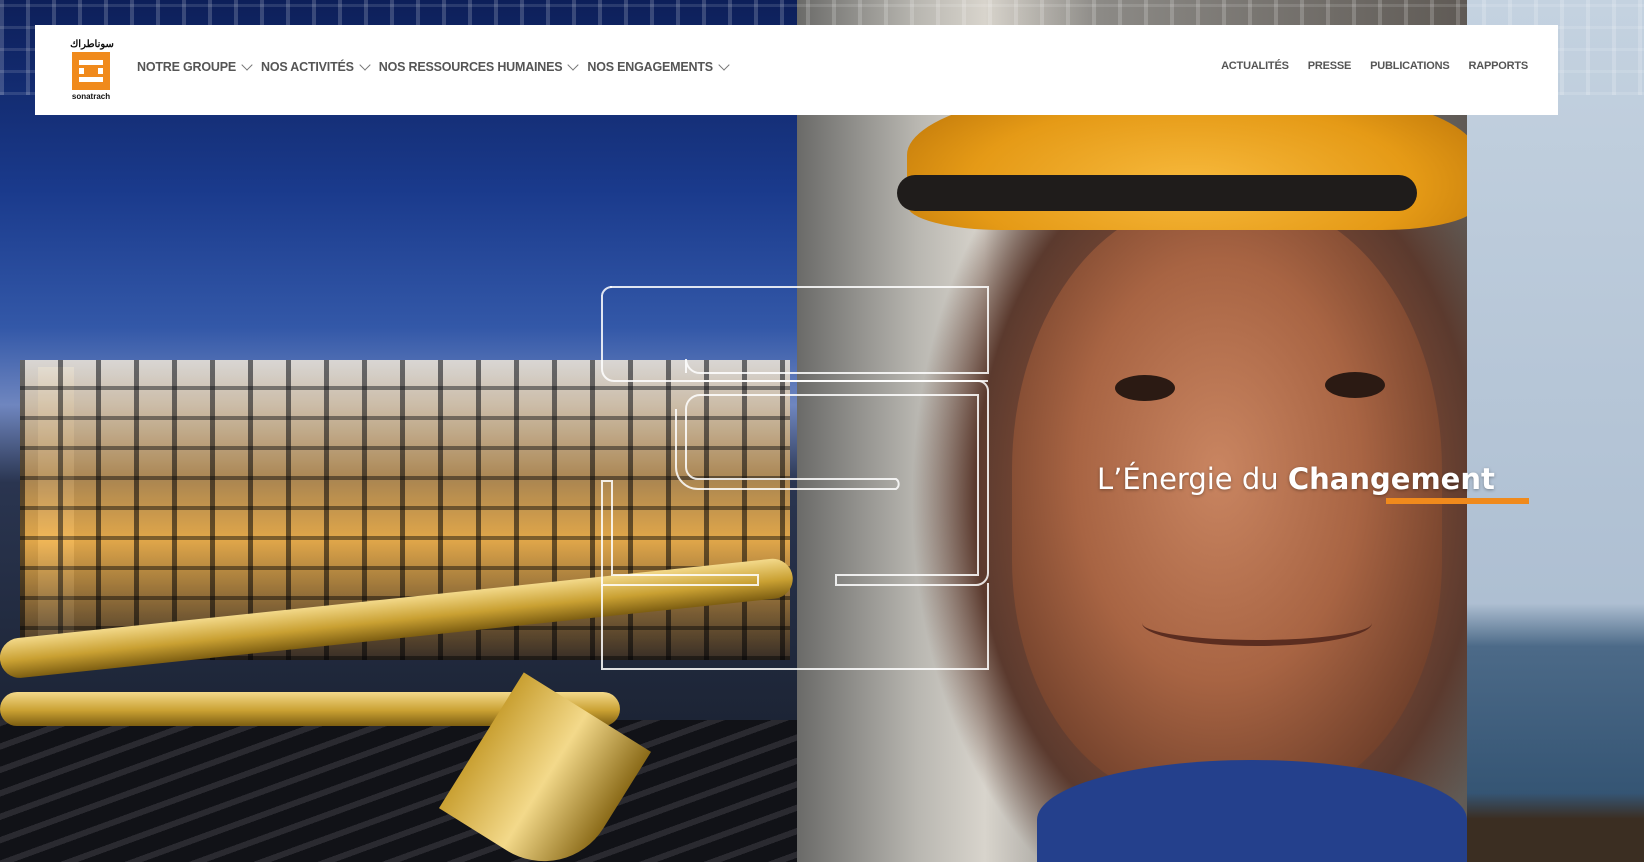  What do you see at coordinates (1555, 431) in the screenshot?
I see `hero-image-sea` at bounding box center [1555, 431].